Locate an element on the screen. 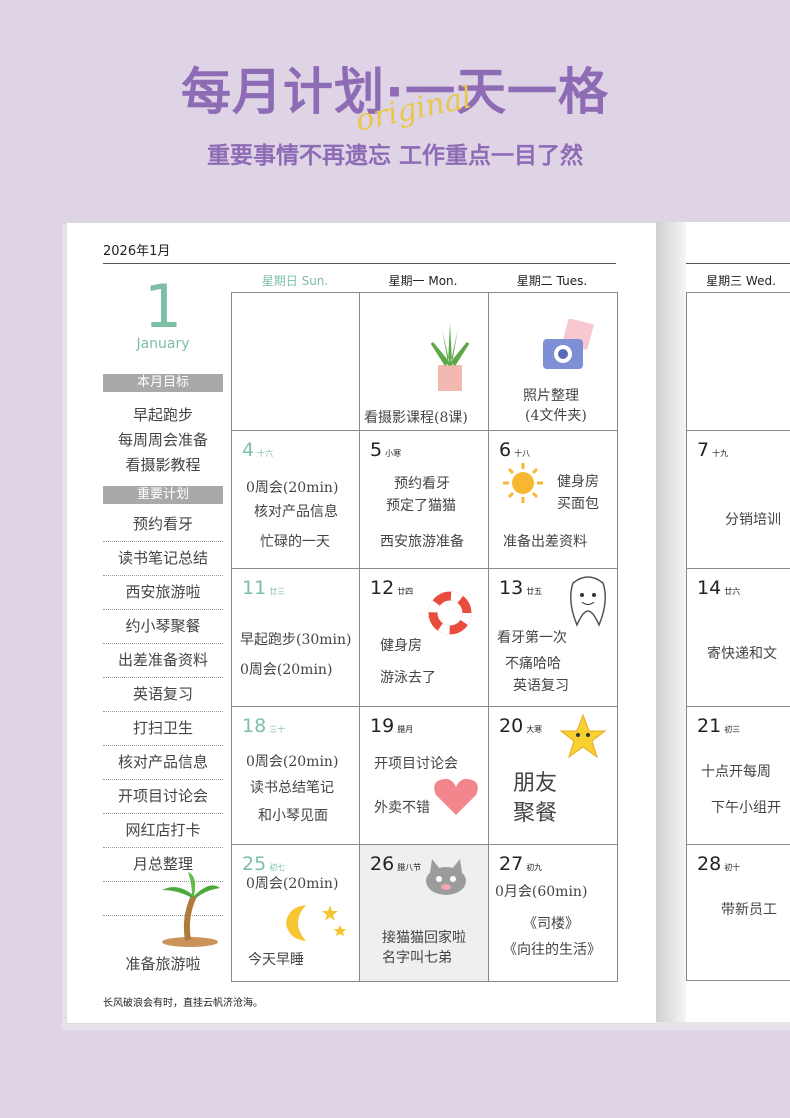  day-cell: 6 十八 健身房 买面包 准备出差资料 is located at coordinates (553, 500).